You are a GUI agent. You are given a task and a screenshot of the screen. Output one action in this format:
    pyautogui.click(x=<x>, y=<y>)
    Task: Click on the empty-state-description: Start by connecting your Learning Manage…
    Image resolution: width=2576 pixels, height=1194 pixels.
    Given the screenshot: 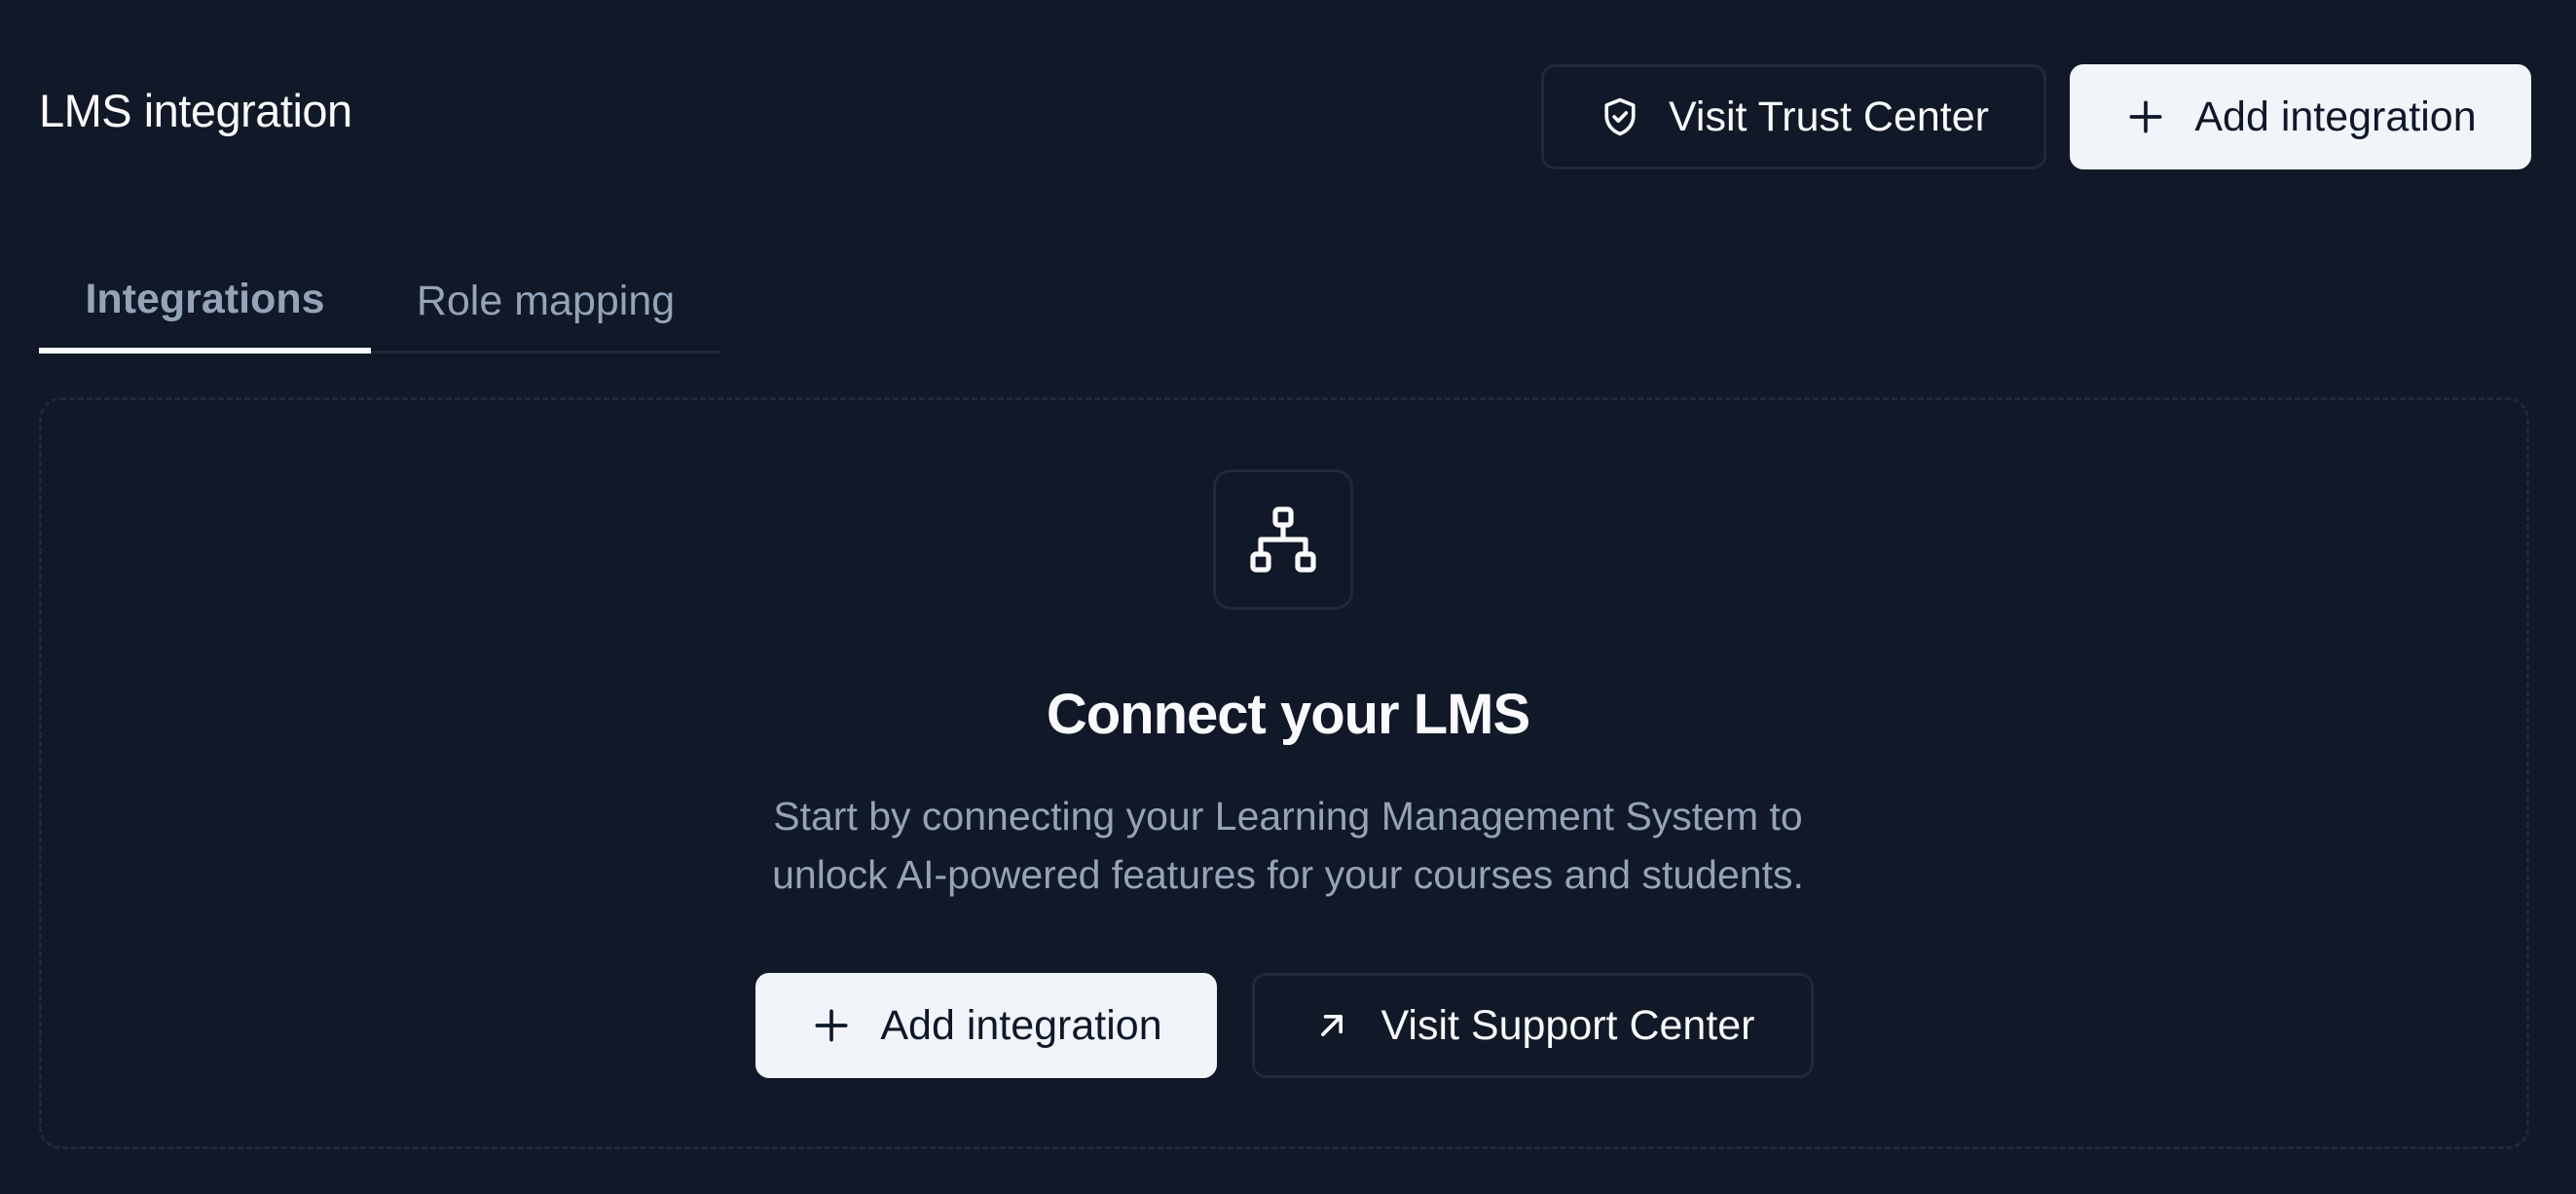 What is the action you would take?
    pyautogui.click(x=1288, y=845)
    